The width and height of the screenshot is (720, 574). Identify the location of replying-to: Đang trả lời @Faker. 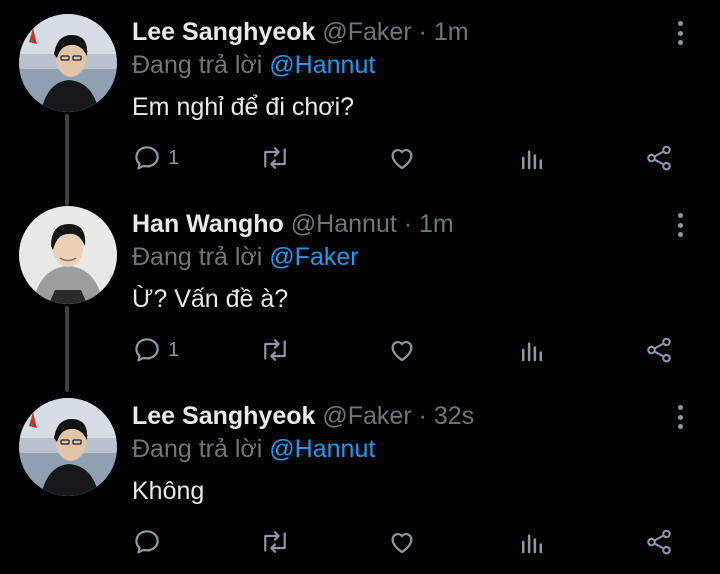
(245, 257).